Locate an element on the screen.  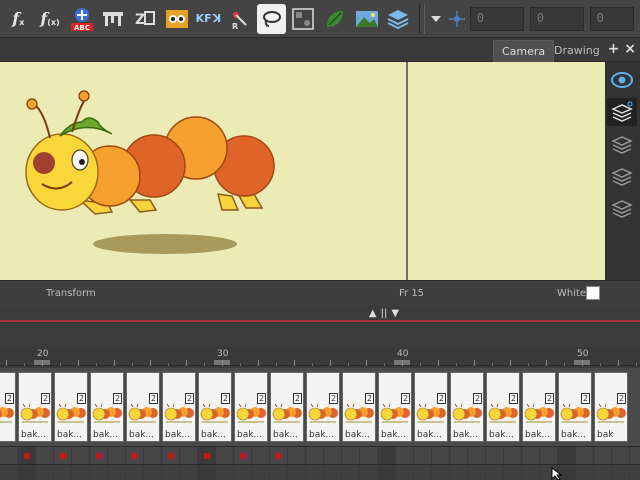
layers-icon is located at coordinates (398, 19).